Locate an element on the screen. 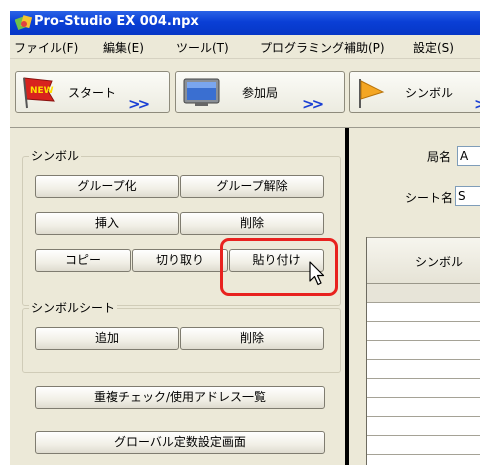 This screenshot has height=465, width=480. delete-sheet-button: 削除 is located at coordinates (252, 338).